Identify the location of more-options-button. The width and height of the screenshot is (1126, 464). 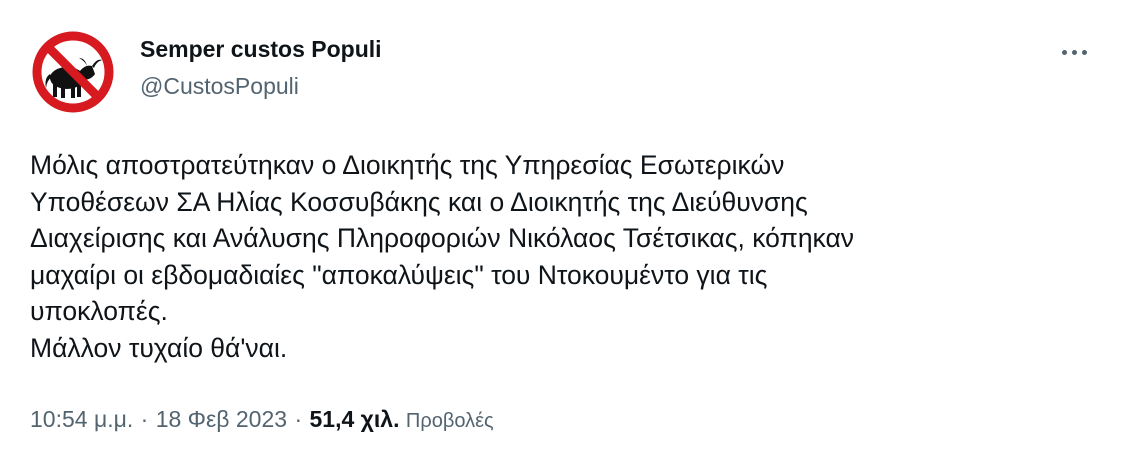
(1074, 52).